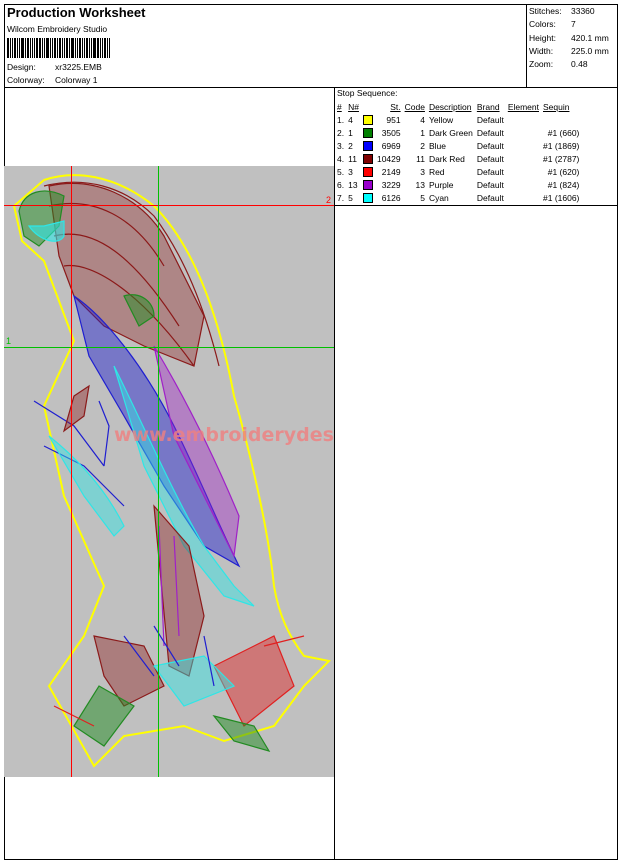  Describe the element at coordinates (341, 145) in the screenshot. I see `row-number: 3.` at that location.